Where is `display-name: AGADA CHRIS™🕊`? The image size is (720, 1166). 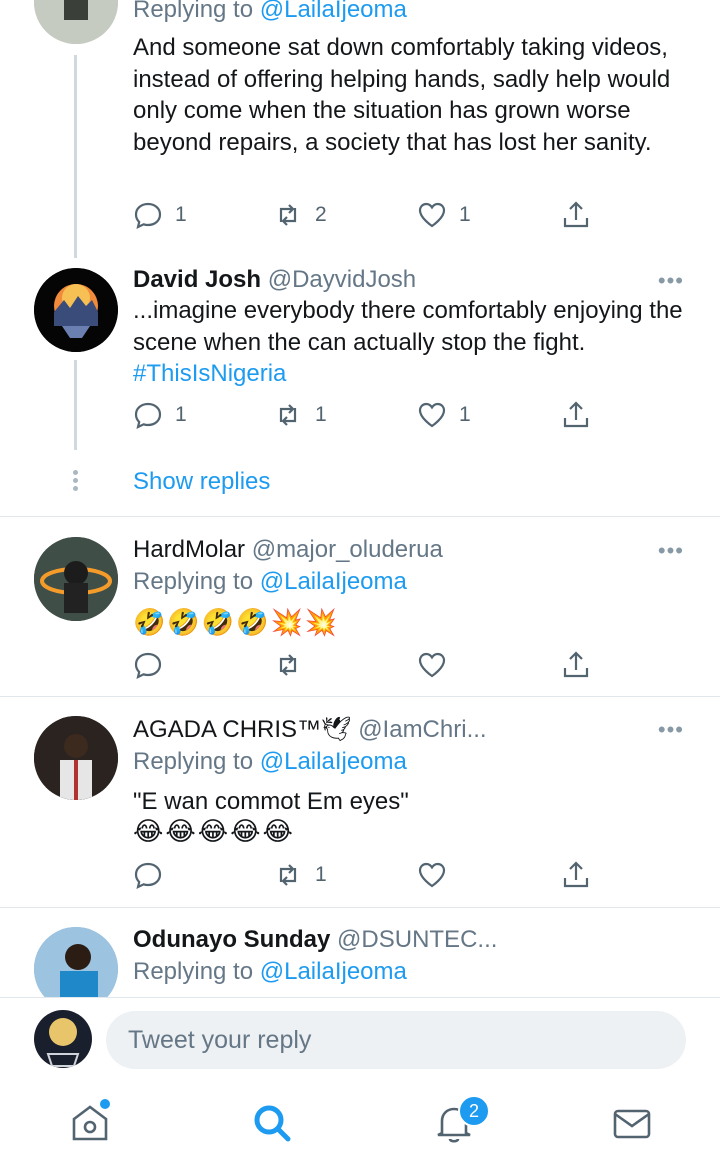 display-name: AGADA CHRIS™🕊 is located at coordinates (242, 729).